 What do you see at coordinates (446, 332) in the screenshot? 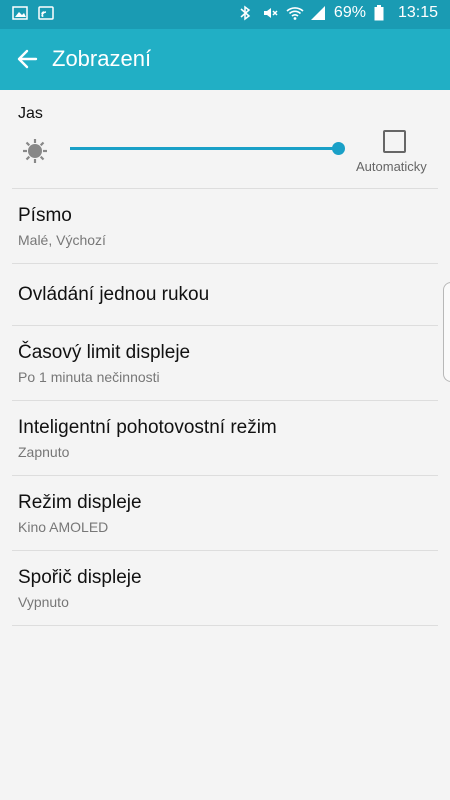
I see `edge-panel-handle` at bounding box center [446, 332].